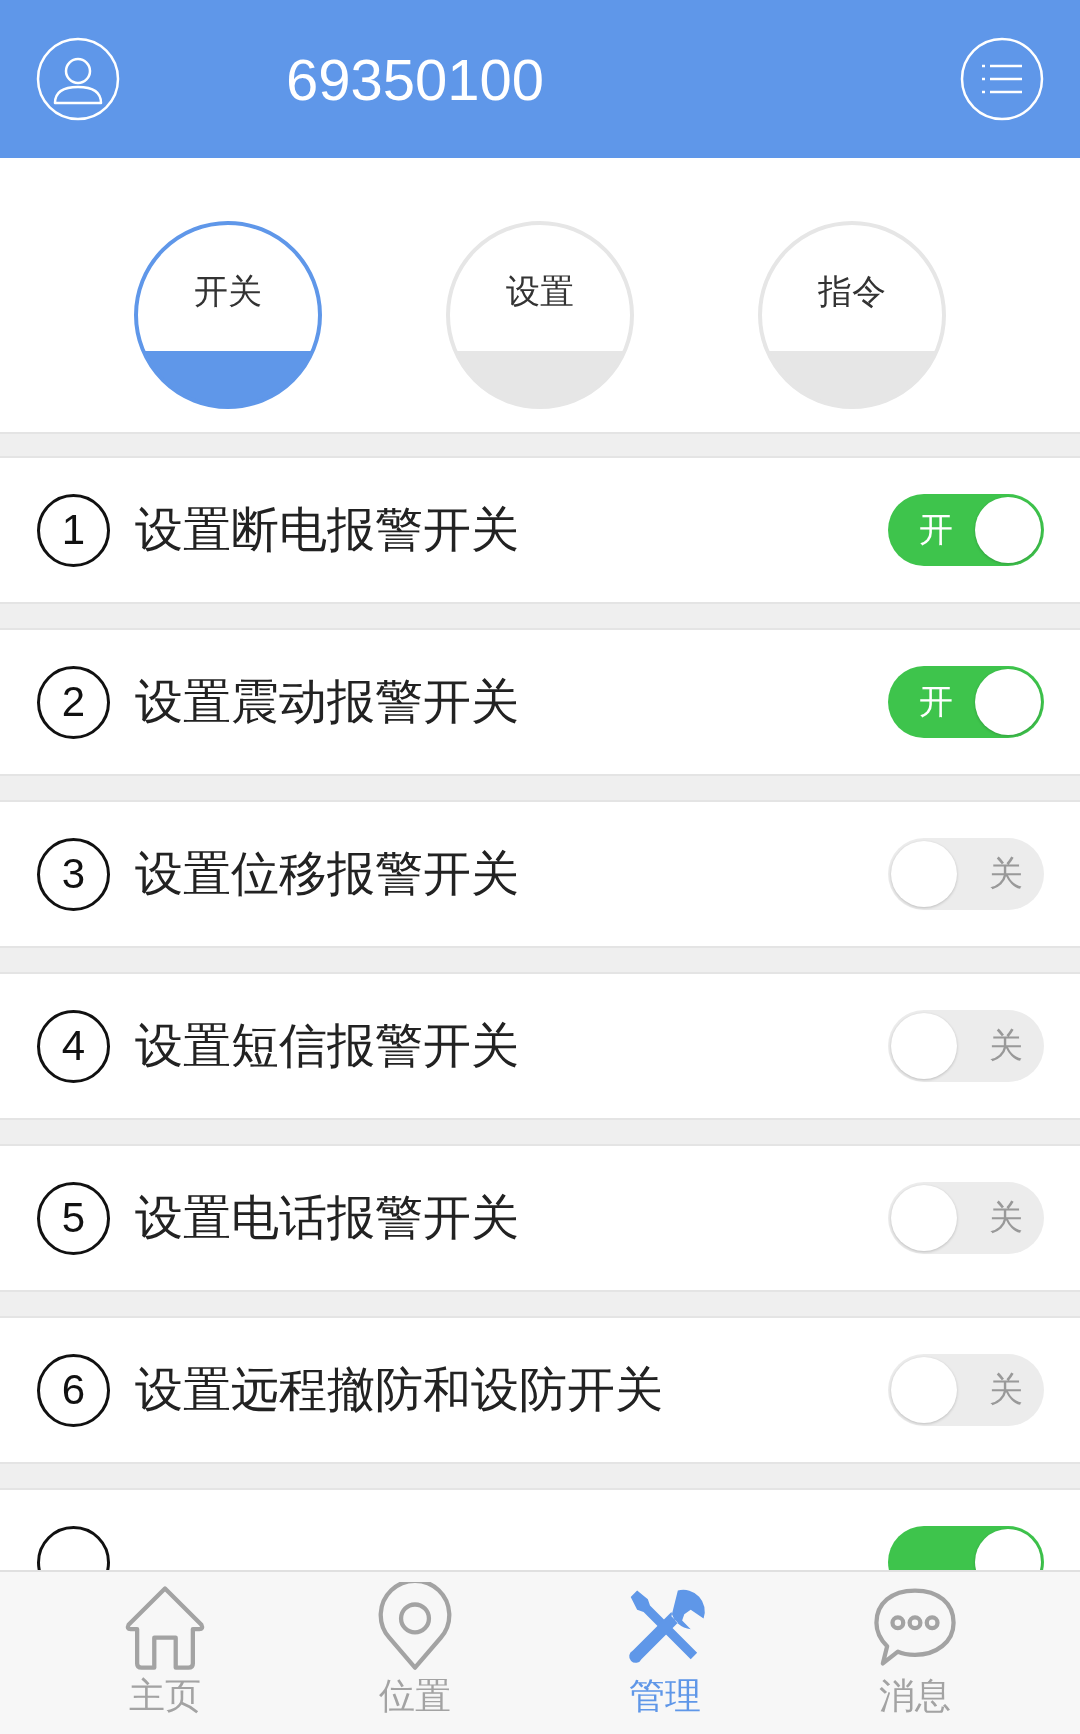 This screenshot has height=1734, width=1080. I want to click on tab: 指令, so click(852, 315).